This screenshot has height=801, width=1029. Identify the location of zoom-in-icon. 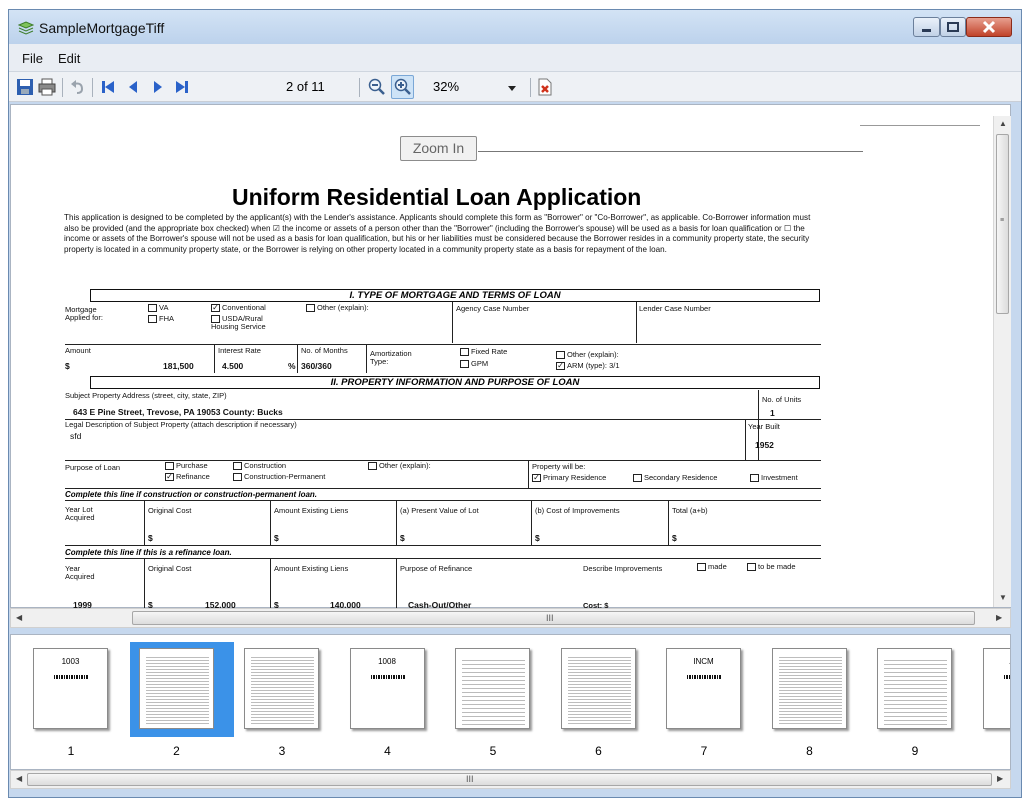
(403, 87).